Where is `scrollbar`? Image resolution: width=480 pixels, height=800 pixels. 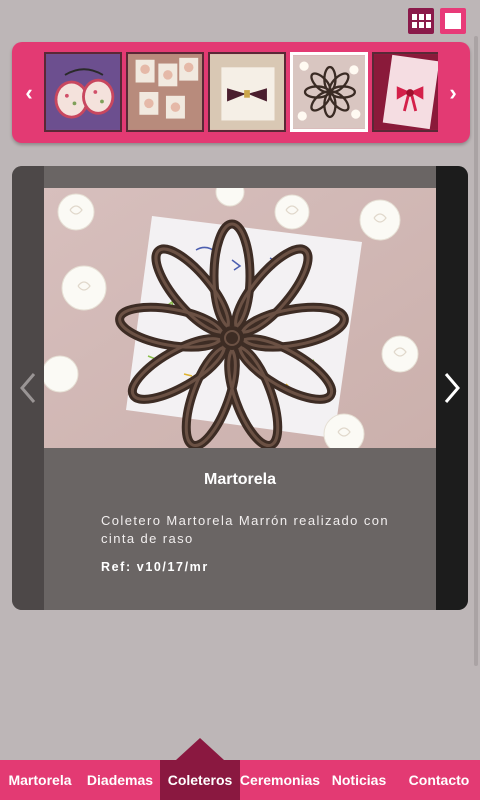
scrollbar is located at coordinates (476, 351).